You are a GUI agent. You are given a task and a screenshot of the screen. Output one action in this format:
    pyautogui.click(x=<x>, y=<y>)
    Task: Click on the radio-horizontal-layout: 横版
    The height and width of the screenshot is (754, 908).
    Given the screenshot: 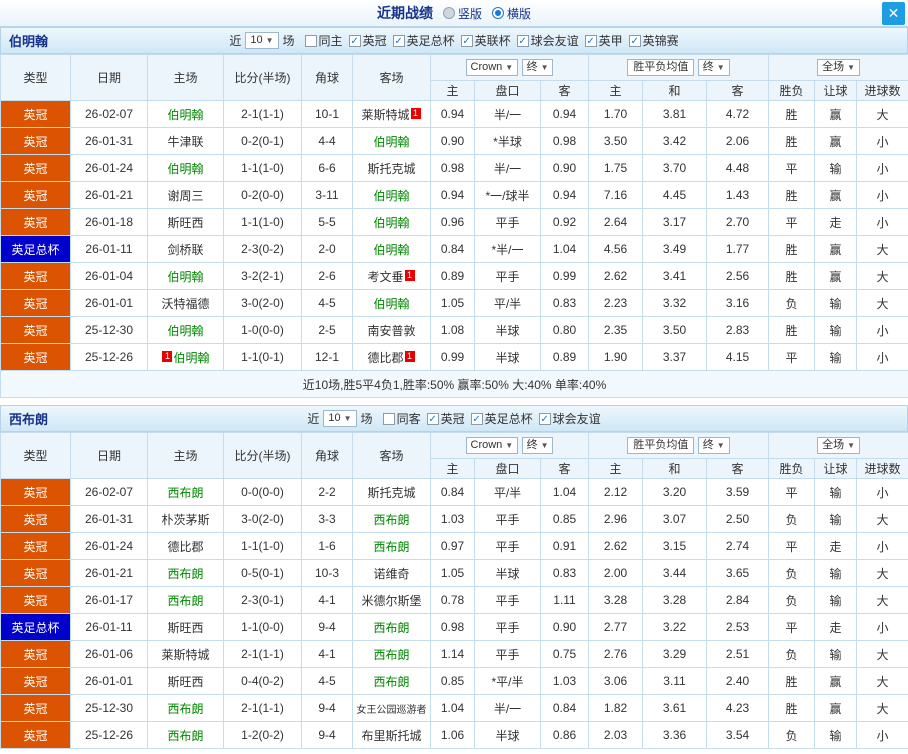 What is the action you would take?
    pyautogui.click(x=511, y=13)
    